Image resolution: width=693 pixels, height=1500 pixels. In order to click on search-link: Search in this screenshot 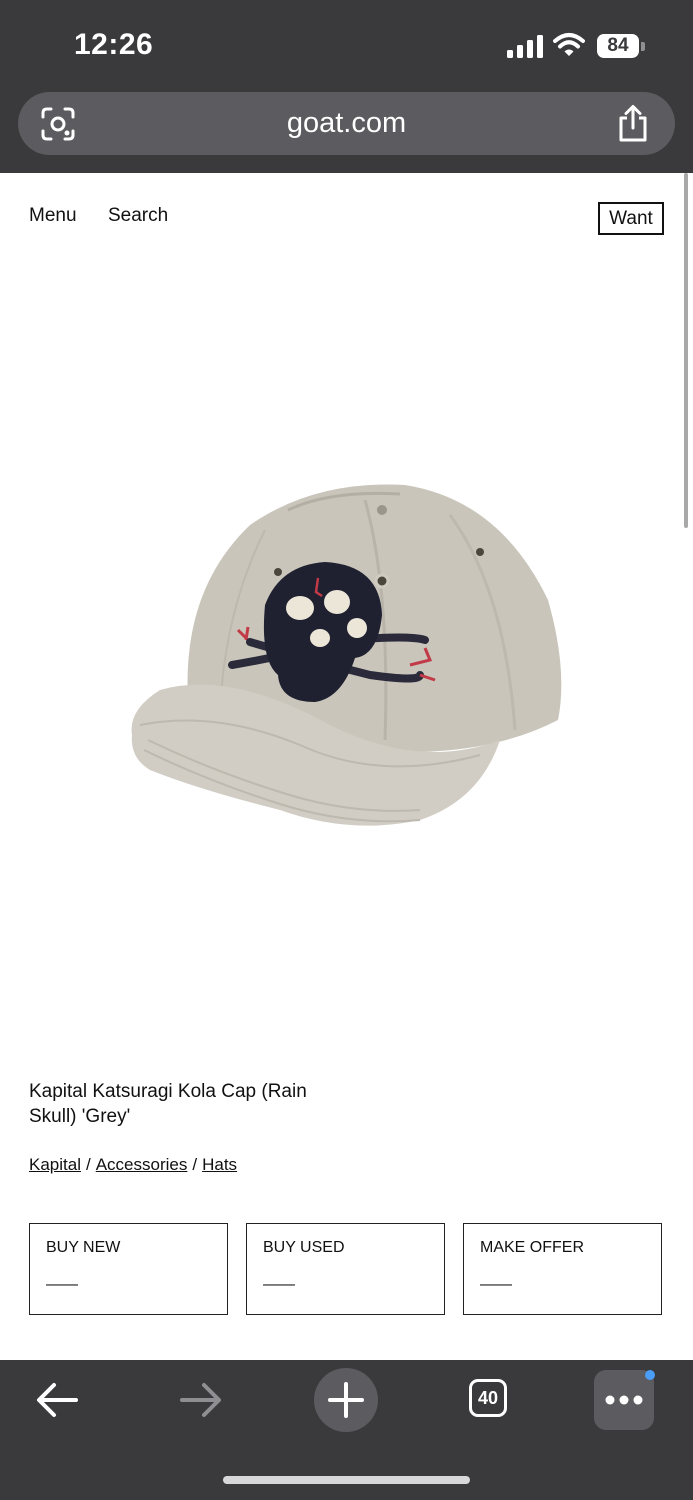, I will do `click(138, 216)`.